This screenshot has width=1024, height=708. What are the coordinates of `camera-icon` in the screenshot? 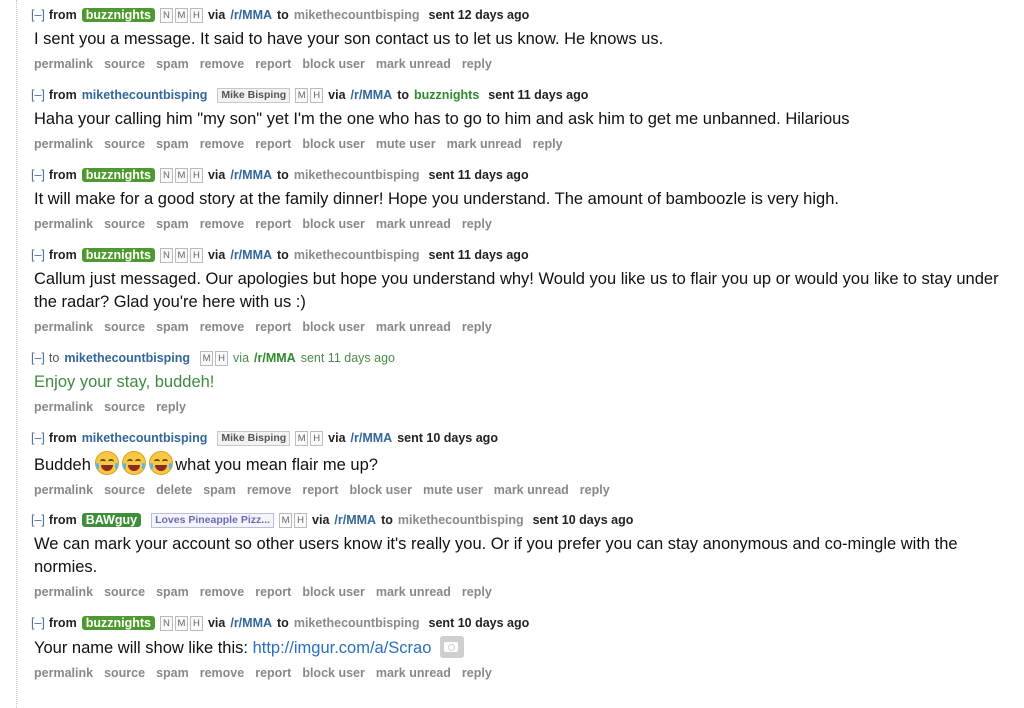 It's located at (452, 647).